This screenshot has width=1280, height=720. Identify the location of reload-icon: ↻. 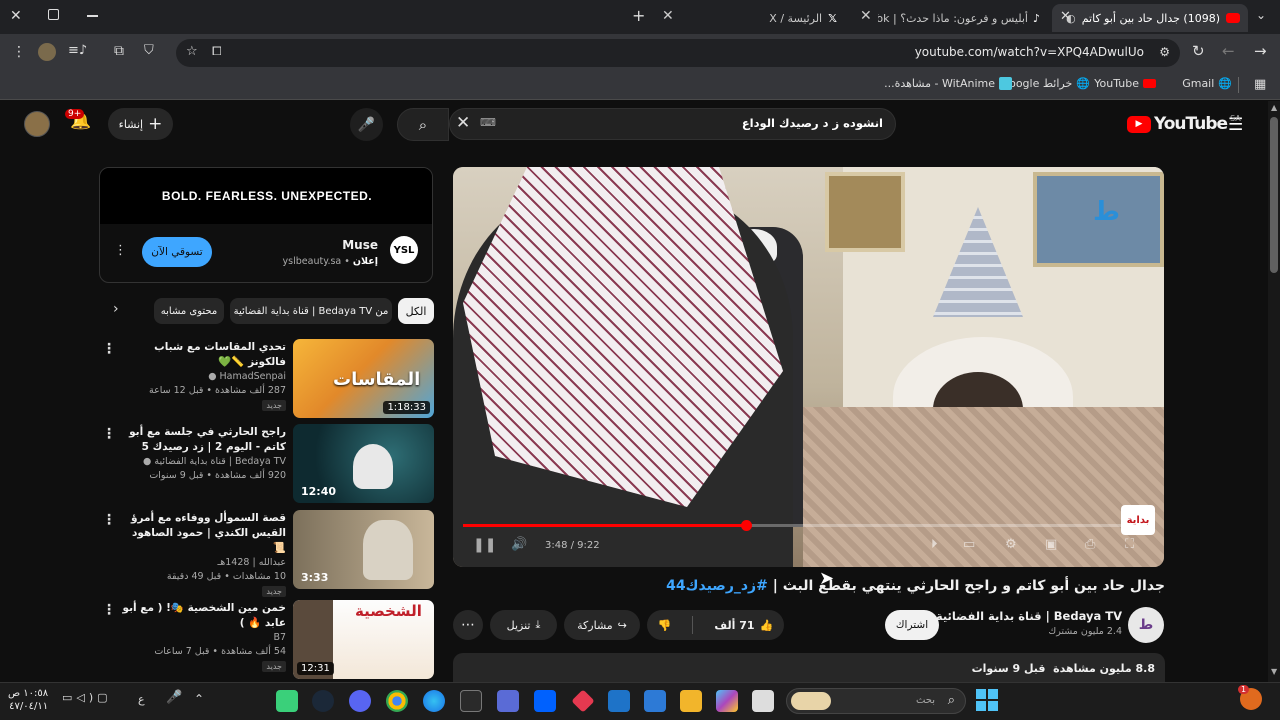
(1198, 51).